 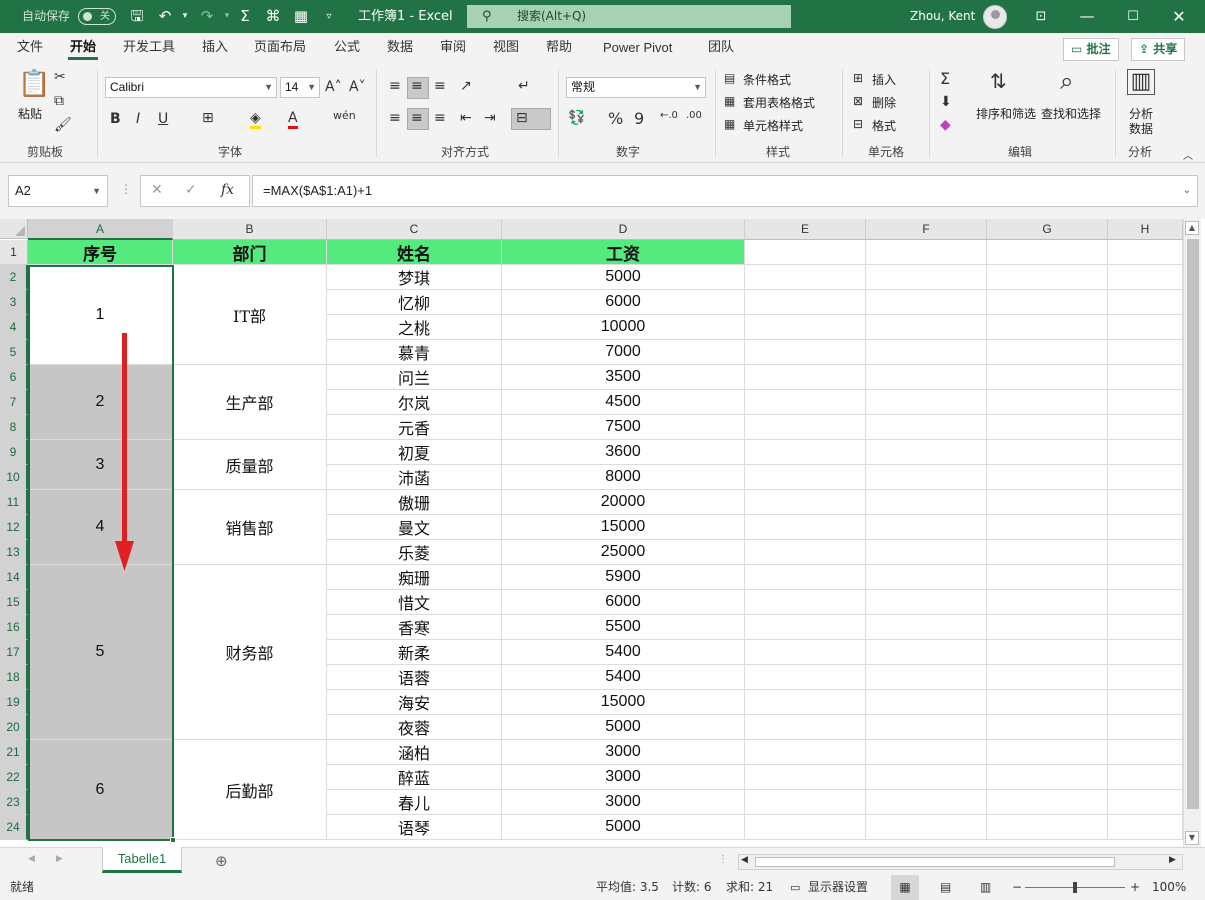 I want to click on row-header-15: 15, so click(x=14, y=602).